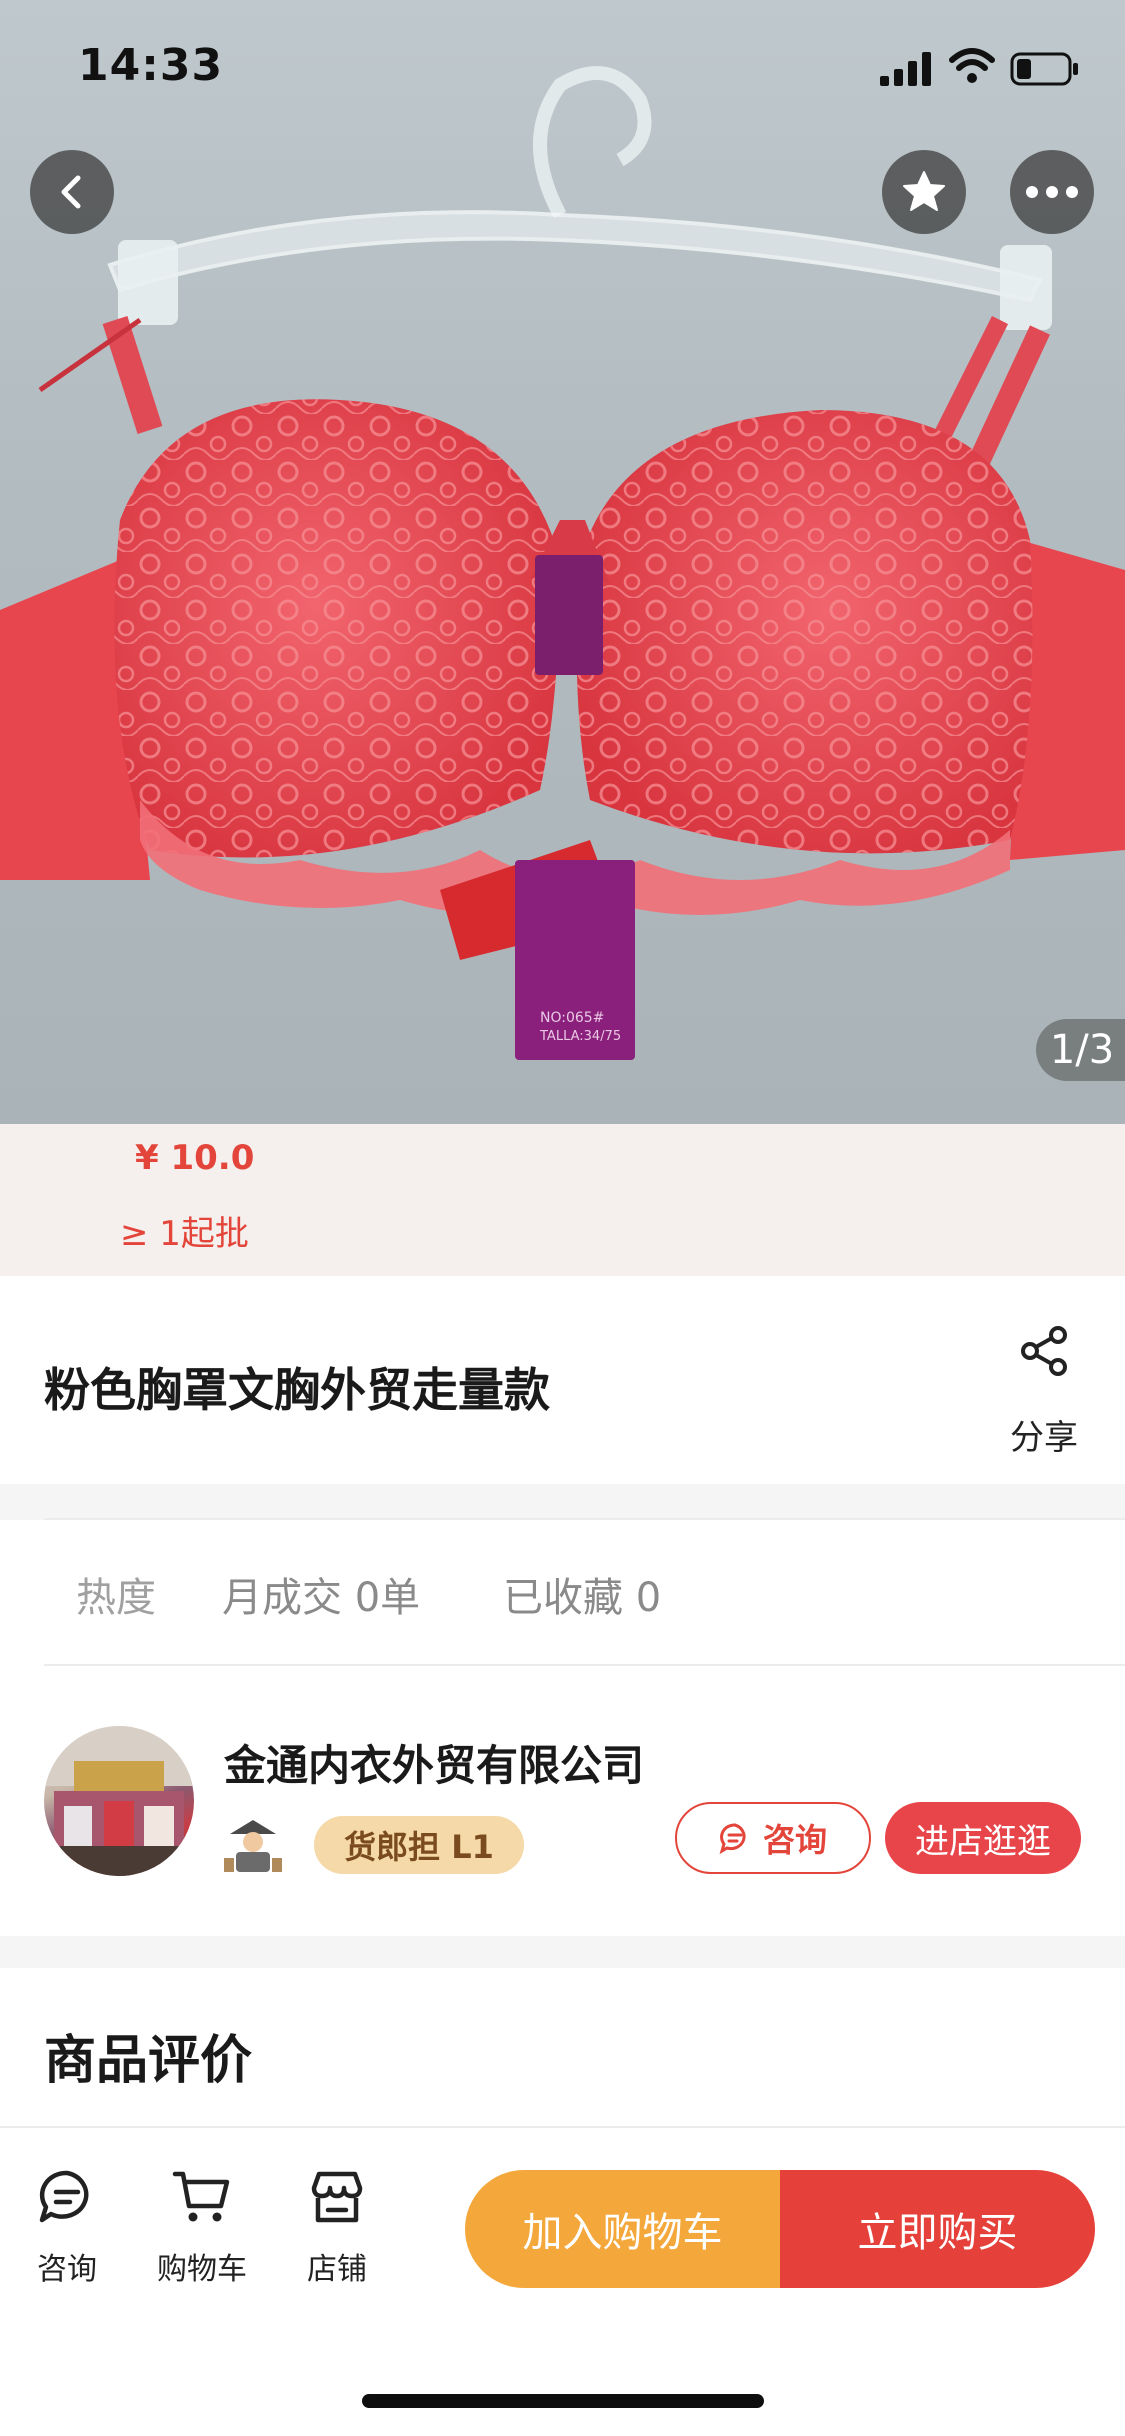 This screenshot has height=2436, width=1125. Describe the element at coordinates (1080, 1050) in the screenshot. I see `image-counter: 1/3` at that location.